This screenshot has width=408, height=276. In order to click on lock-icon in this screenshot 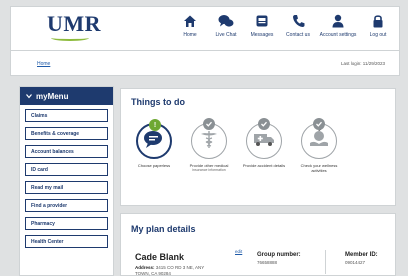, I will do `click(378, 21)`.